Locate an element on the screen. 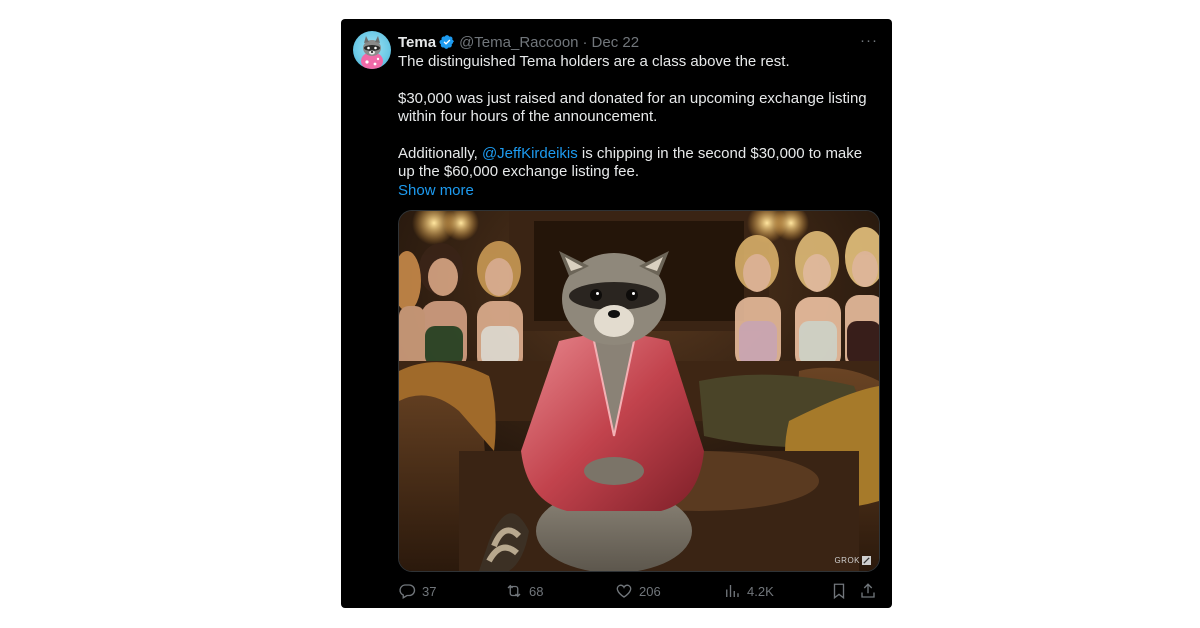 This screenshot has width=1200, height=628. grok-watermark-text: GROK is located at coordinates (847, 560).